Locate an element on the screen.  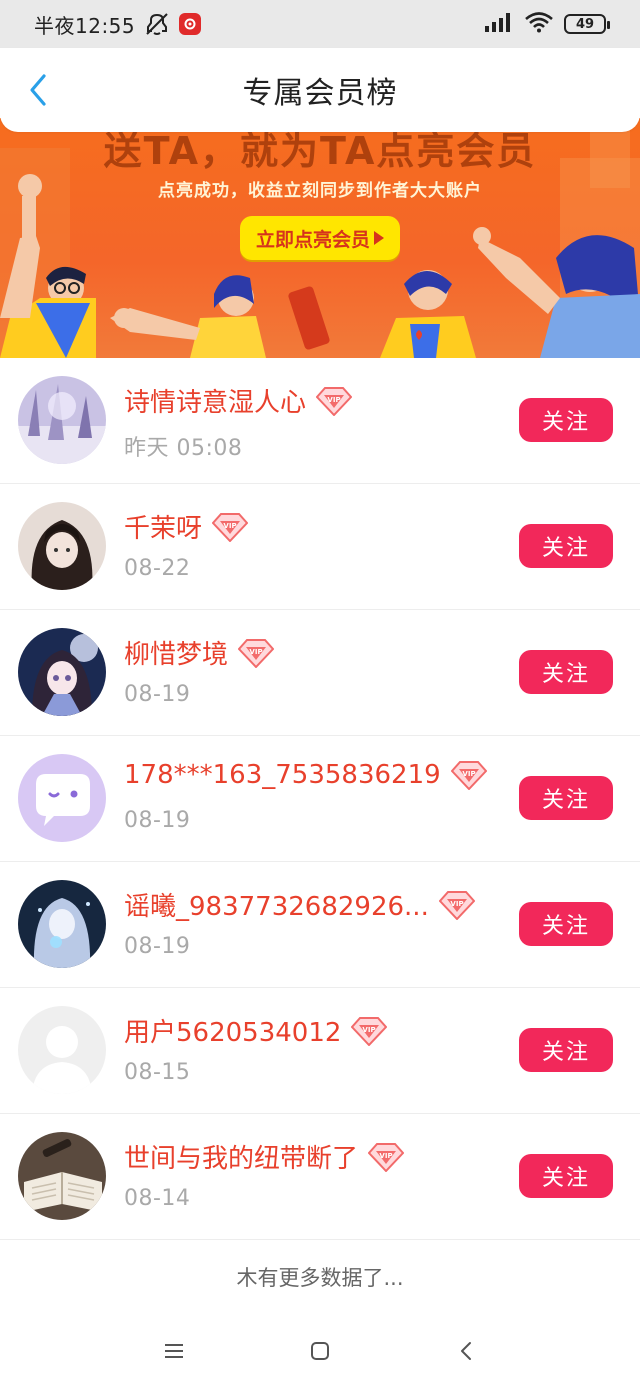
list-item: 世间与我的纽带断了 VIP 08-14 关注 is located at coordinates (320, 1177).